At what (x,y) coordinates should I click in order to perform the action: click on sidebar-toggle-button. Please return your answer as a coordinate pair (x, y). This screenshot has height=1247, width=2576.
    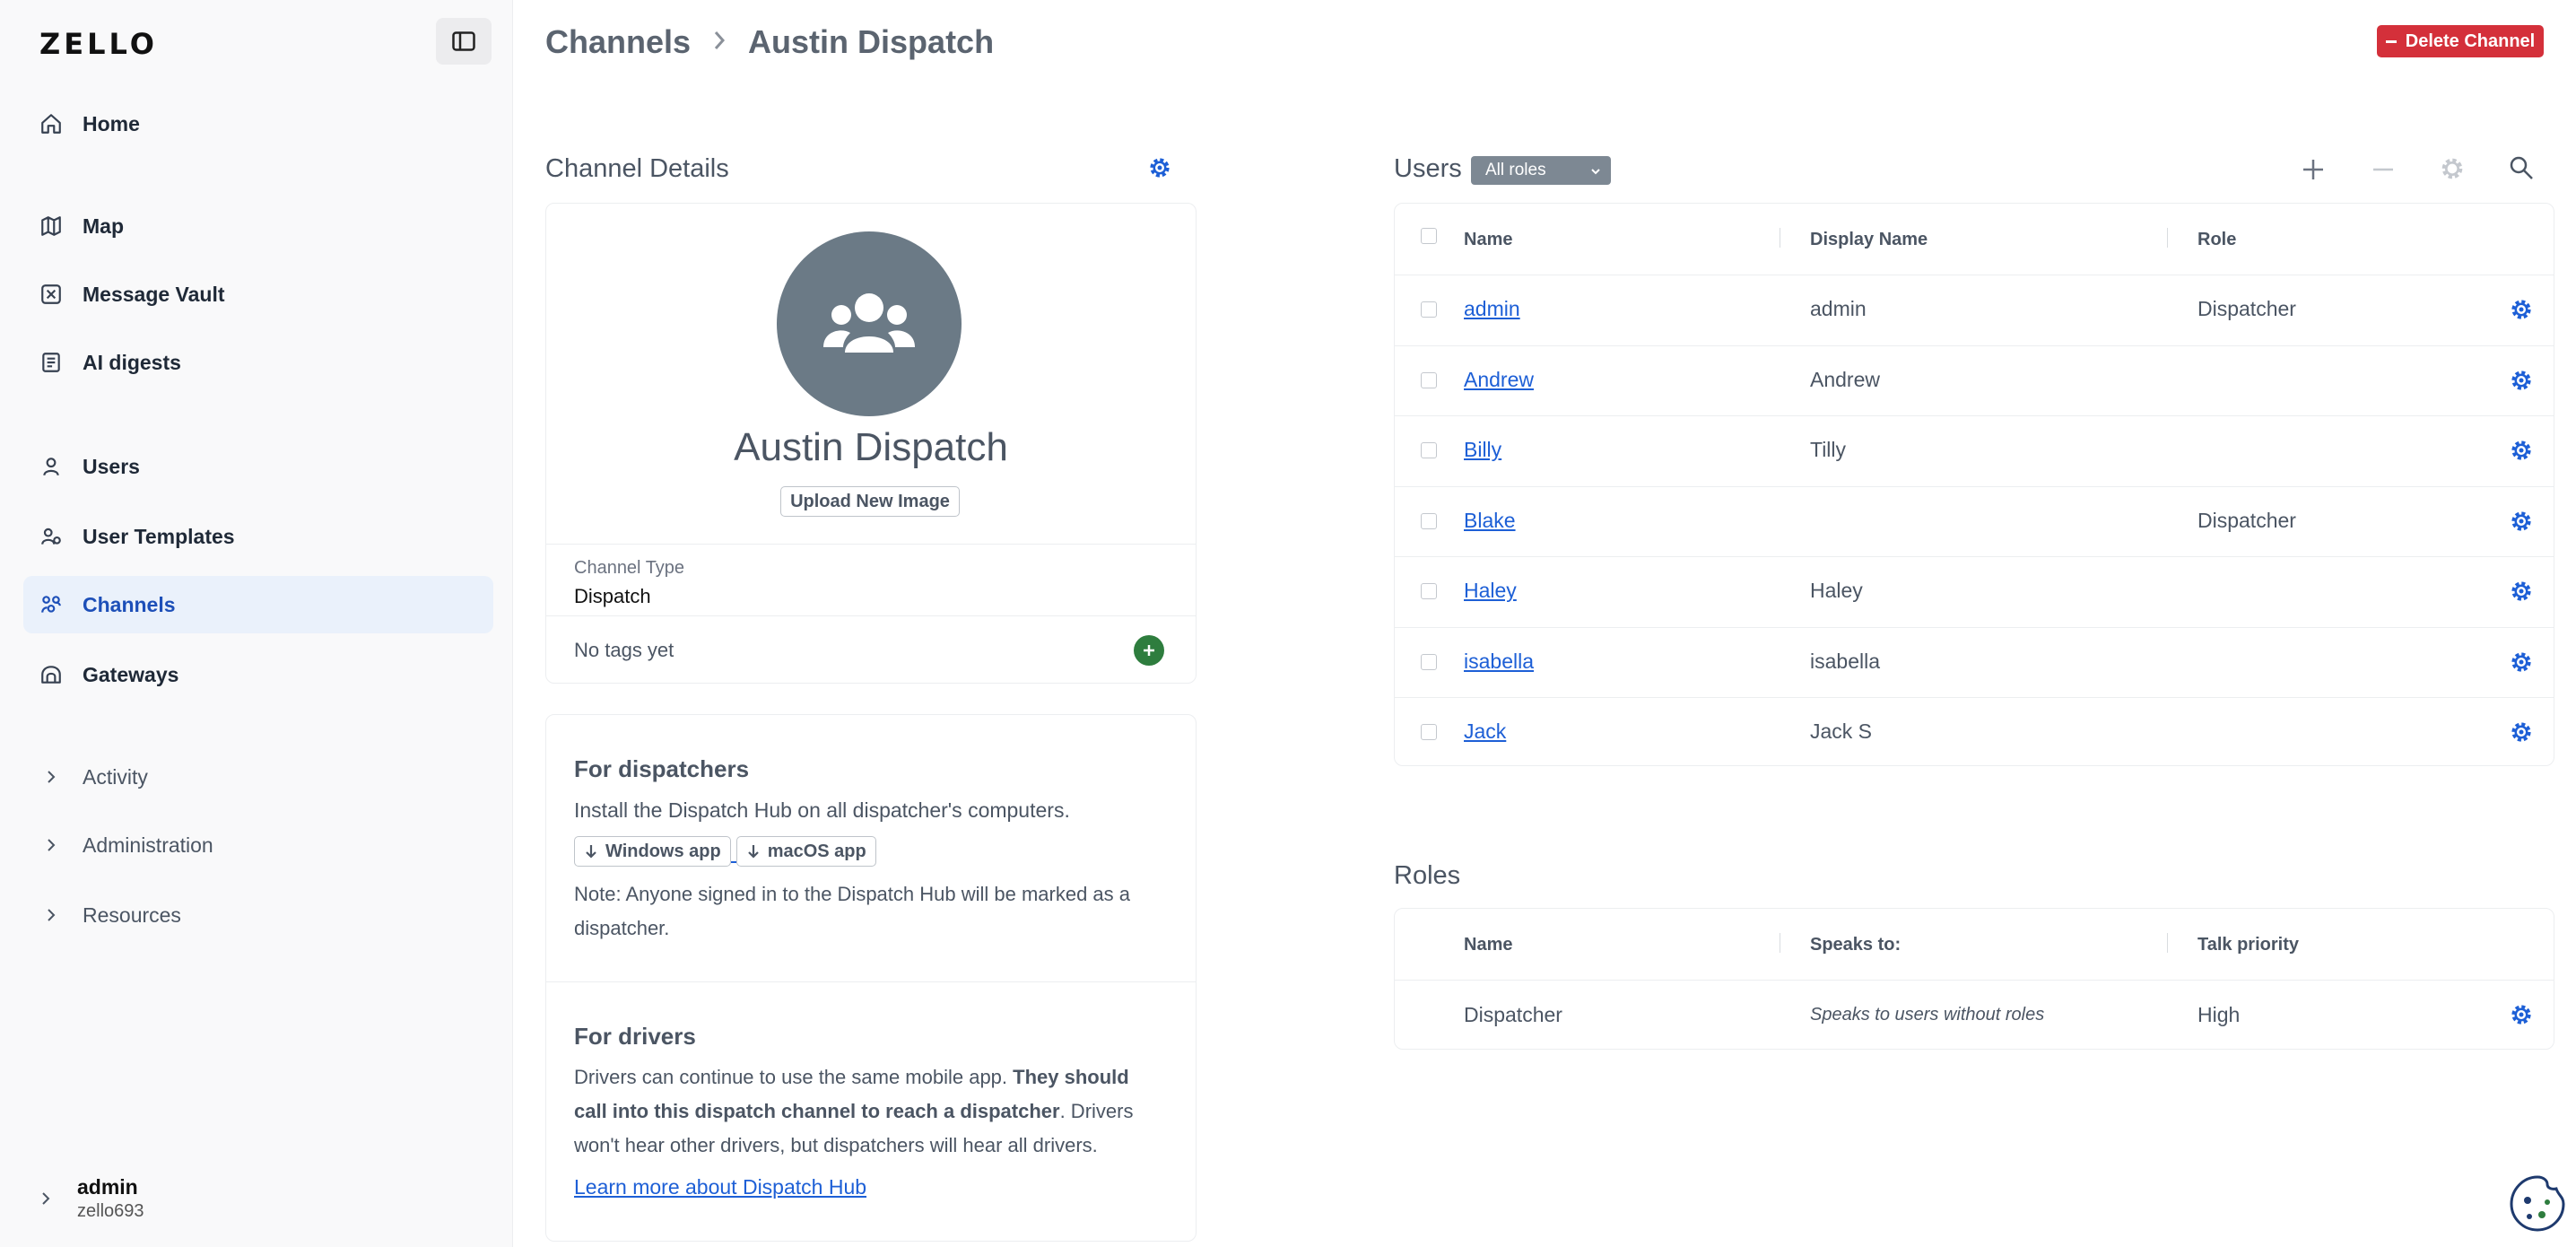
    Looking at the image, I should click on (464, 41).